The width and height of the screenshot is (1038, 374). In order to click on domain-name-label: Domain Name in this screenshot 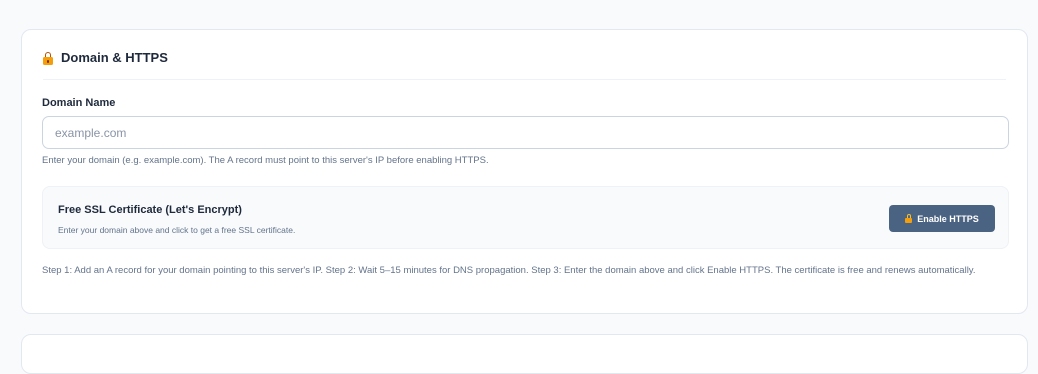, I will do `click(79, 103)`.